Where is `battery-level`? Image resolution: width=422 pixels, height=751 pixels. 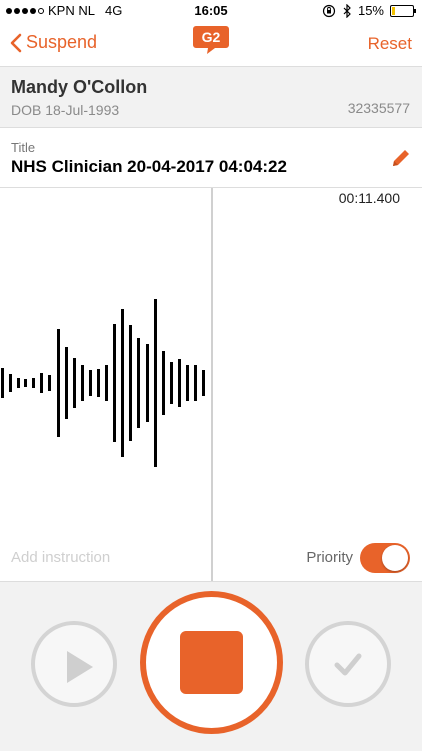
battery-level is located at coordinates (393, 10).